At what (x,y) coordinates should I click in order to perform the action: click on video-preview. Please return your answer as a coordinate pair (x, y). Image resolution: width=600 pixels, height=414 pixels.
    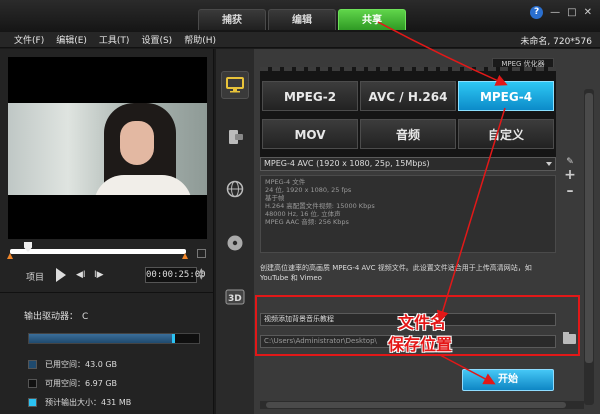
    Looking at the image, I should click on (107, 148).